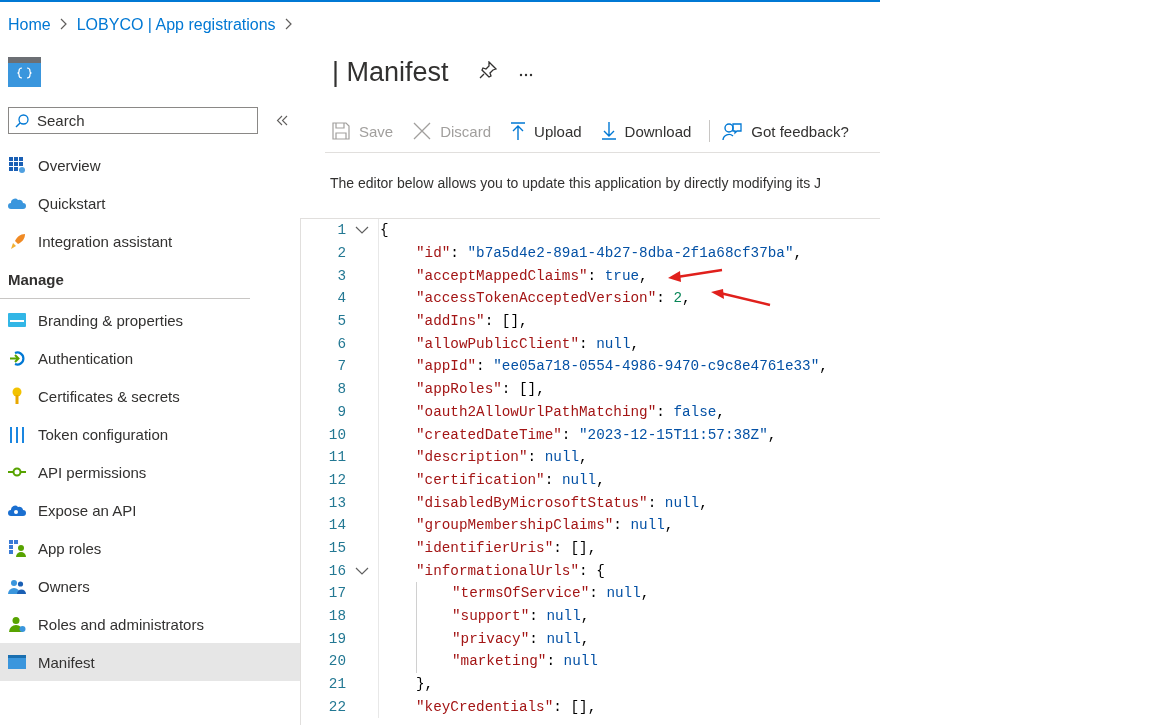 This screenshot has width=1152, height=725. I want to click on card-icon, so click(17, 320).